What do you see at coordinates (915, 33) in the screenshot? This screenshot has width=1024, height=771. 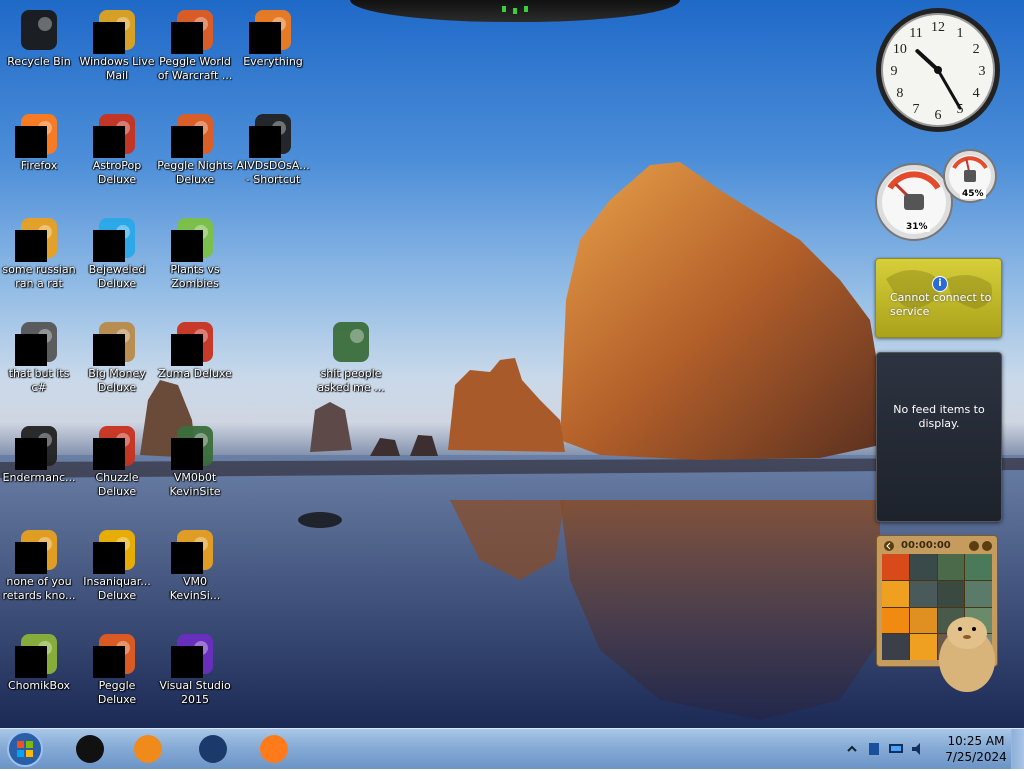 I see `clock-numeral: 11` at bounding box center [915, 33].